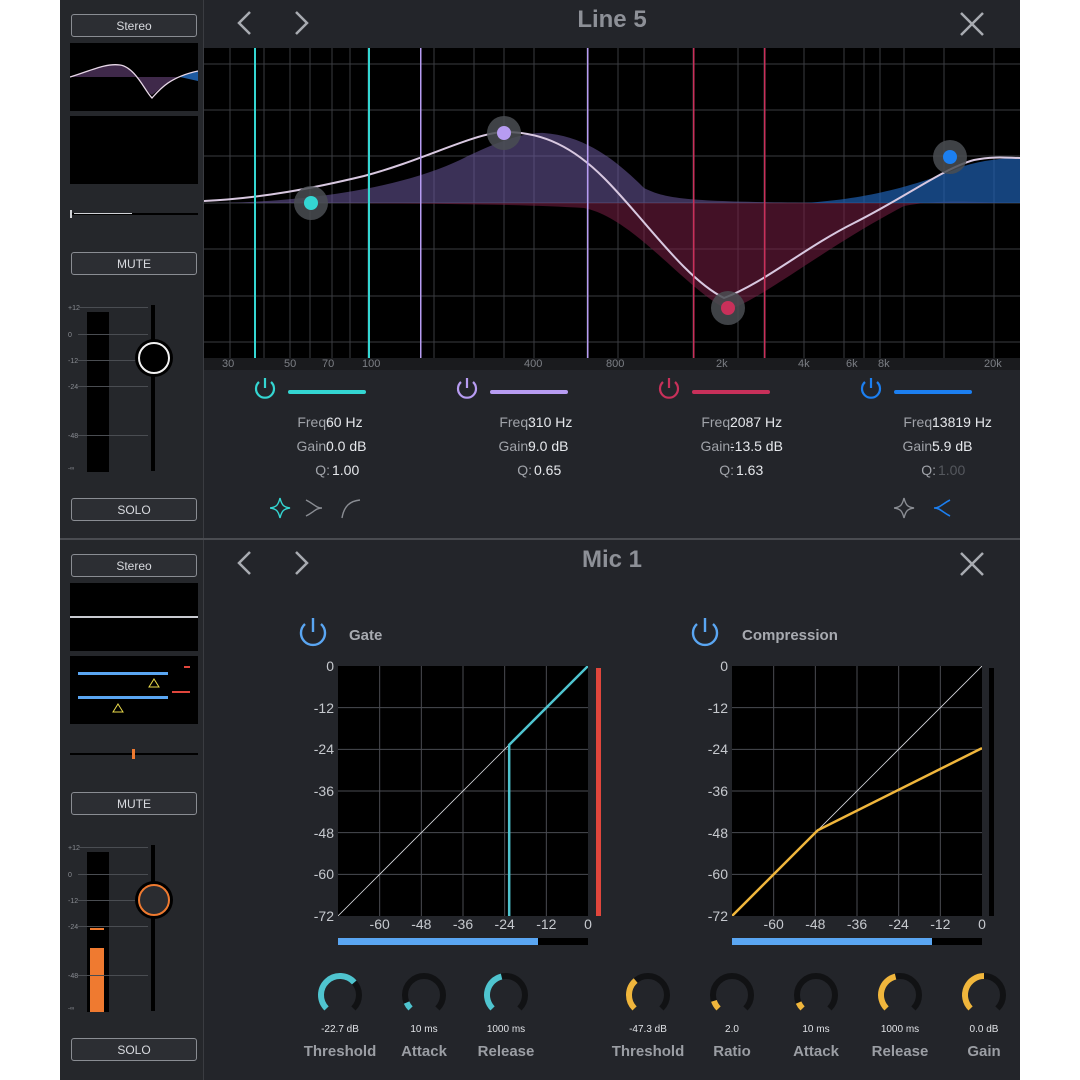 The width and height of the screenshot is (1080, 1080). What do you see at coordinates (71, 469) in the screenshot?
I see `scale-label: -∞` at bounding box center [71, 469].